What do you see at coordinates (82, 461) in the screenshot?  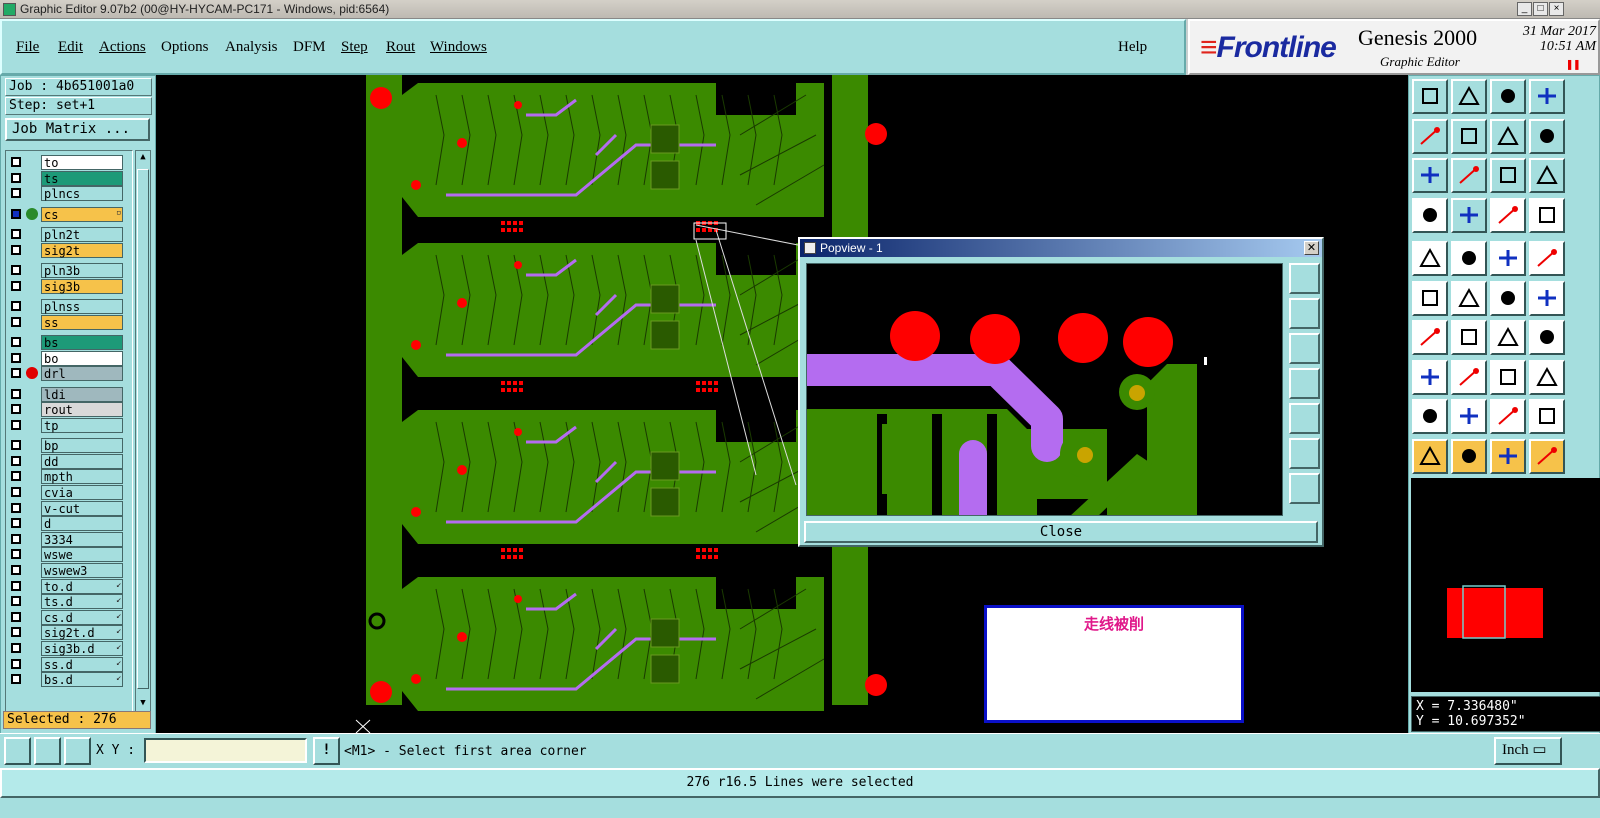 I see `layer-name: dd` at bounding box center [82, 461].